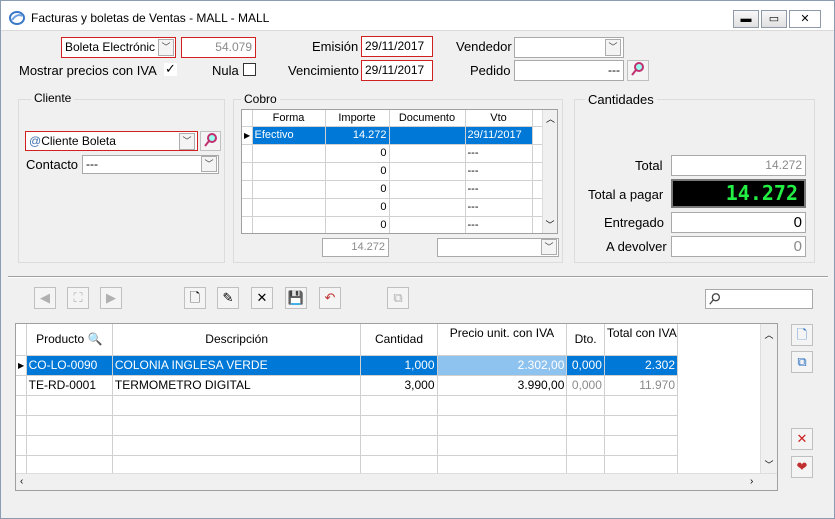  Describe the element at coordinates (396, 481) in the screenshot. I see `items-hscrollbar: ‹ ›` at that location.